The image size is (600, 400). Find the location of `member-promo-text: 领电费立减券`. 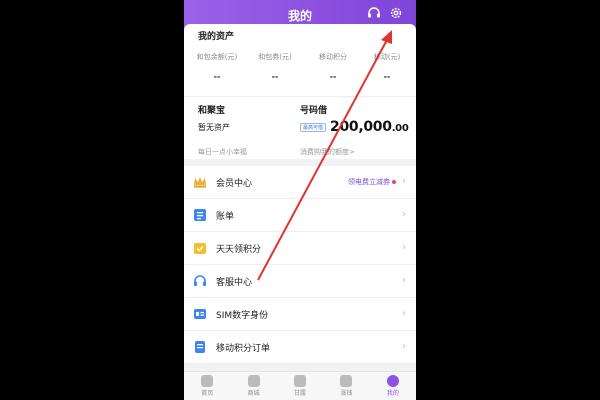

member-promo-text: 领电费立减券 is located at coordinates (369, 182).